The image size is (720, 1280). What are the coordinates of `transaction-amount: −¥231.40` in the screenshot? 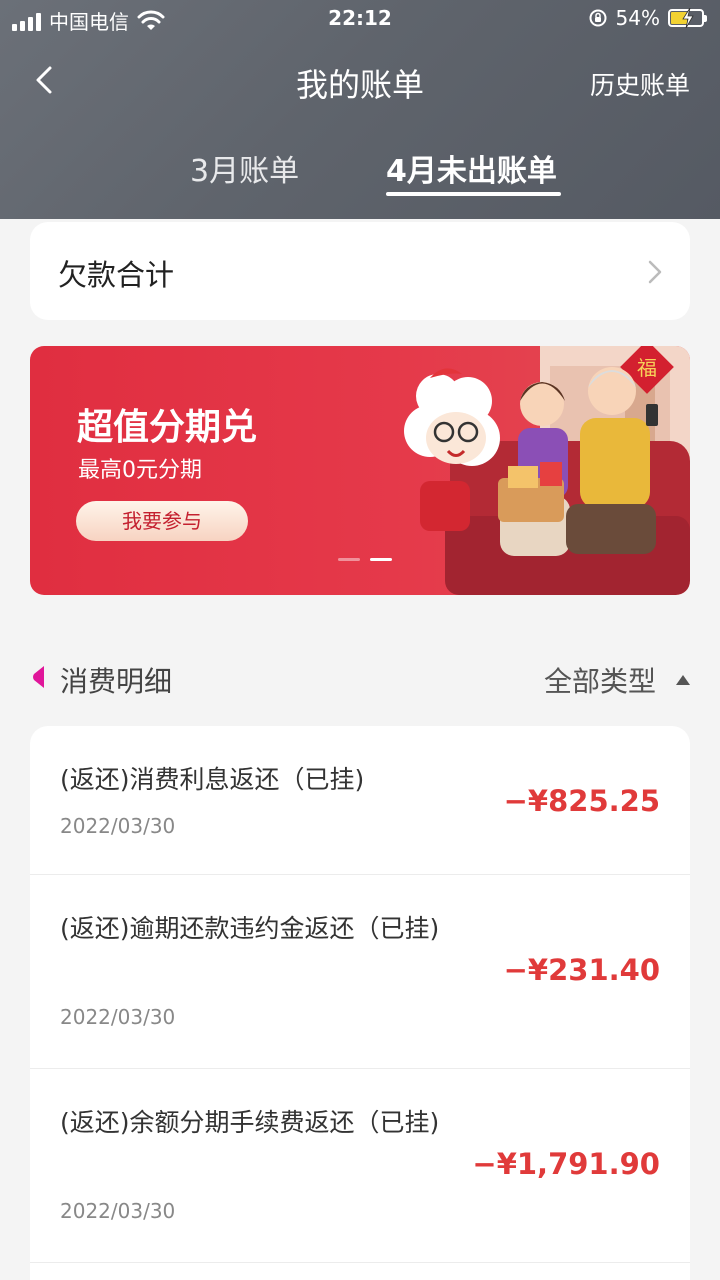 It's located at (581, 970).